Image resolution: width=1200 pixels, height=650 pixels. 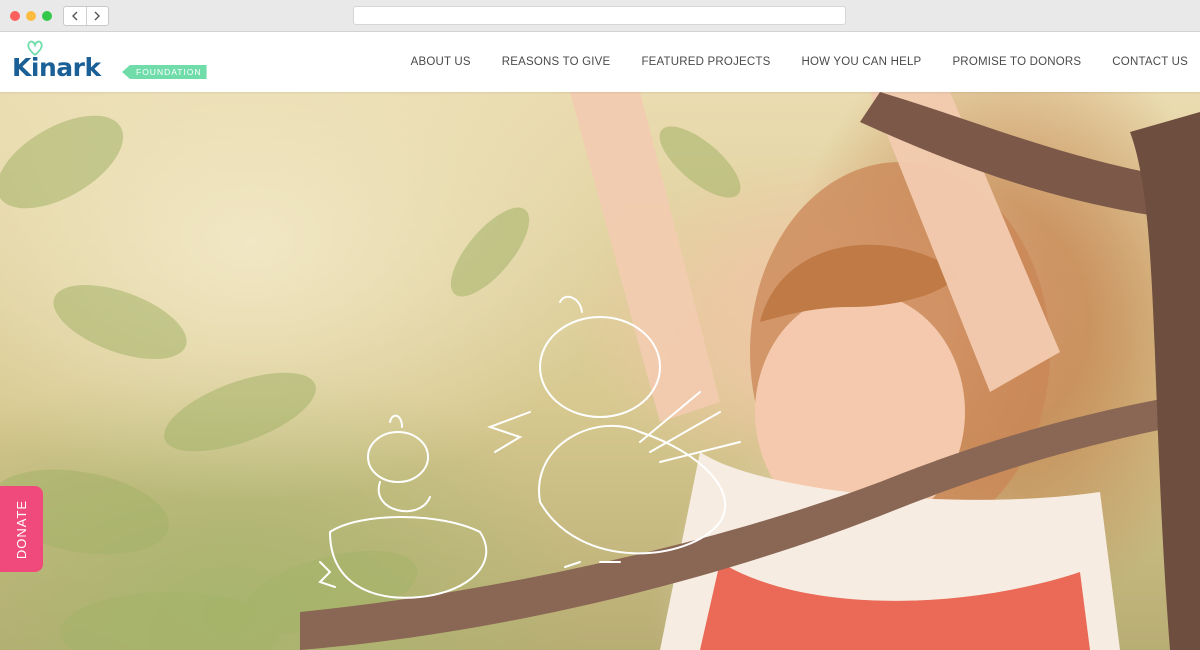 I want to click on donate-button: DONATE, so click(x=21, y=529).